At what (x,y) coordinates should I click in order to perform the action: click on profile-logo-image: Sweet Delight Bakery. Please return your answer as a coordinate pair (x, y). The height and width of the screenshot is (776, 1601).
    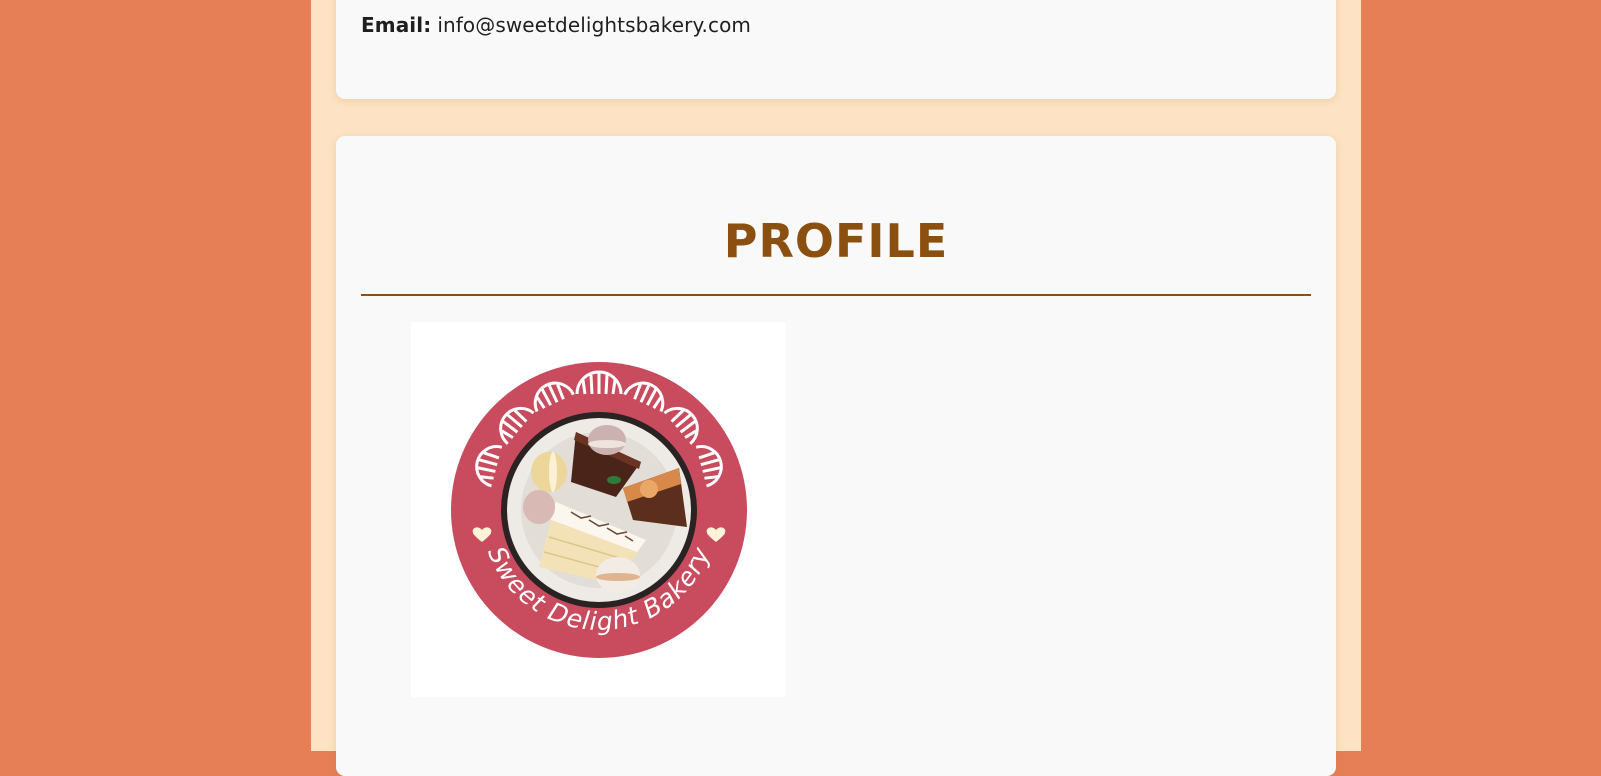
    Looking at the image, I should click on (598, 509).